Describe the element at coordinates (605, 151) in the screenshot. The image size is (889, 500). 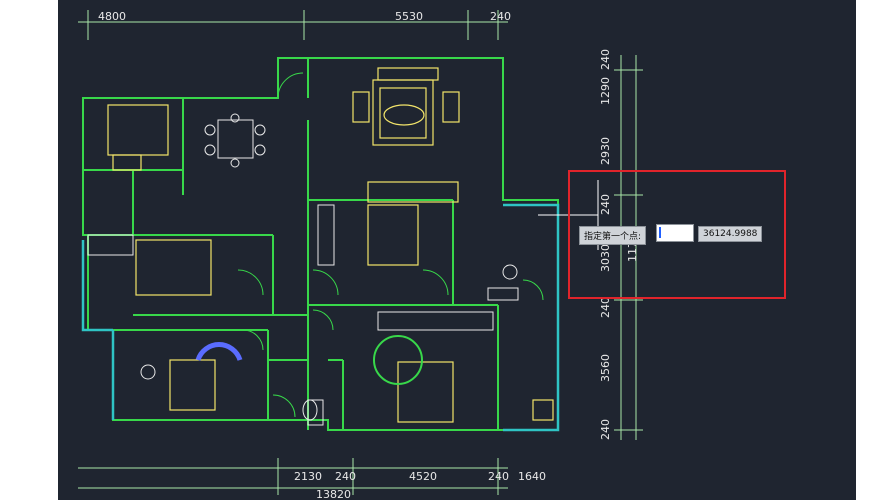
I see `dim-right-4: 2930` at that location.